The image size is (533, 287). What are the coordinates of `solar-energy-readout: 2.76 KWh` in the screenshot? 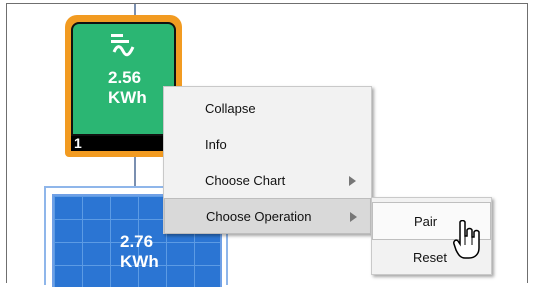 It's located at (137, 252).